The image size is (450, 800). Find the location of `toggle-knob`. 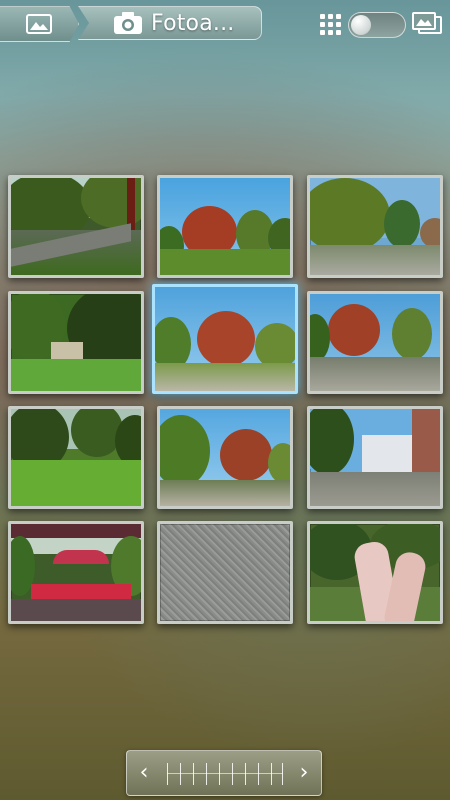

toggle-knob is located at coordinates (361, 25).